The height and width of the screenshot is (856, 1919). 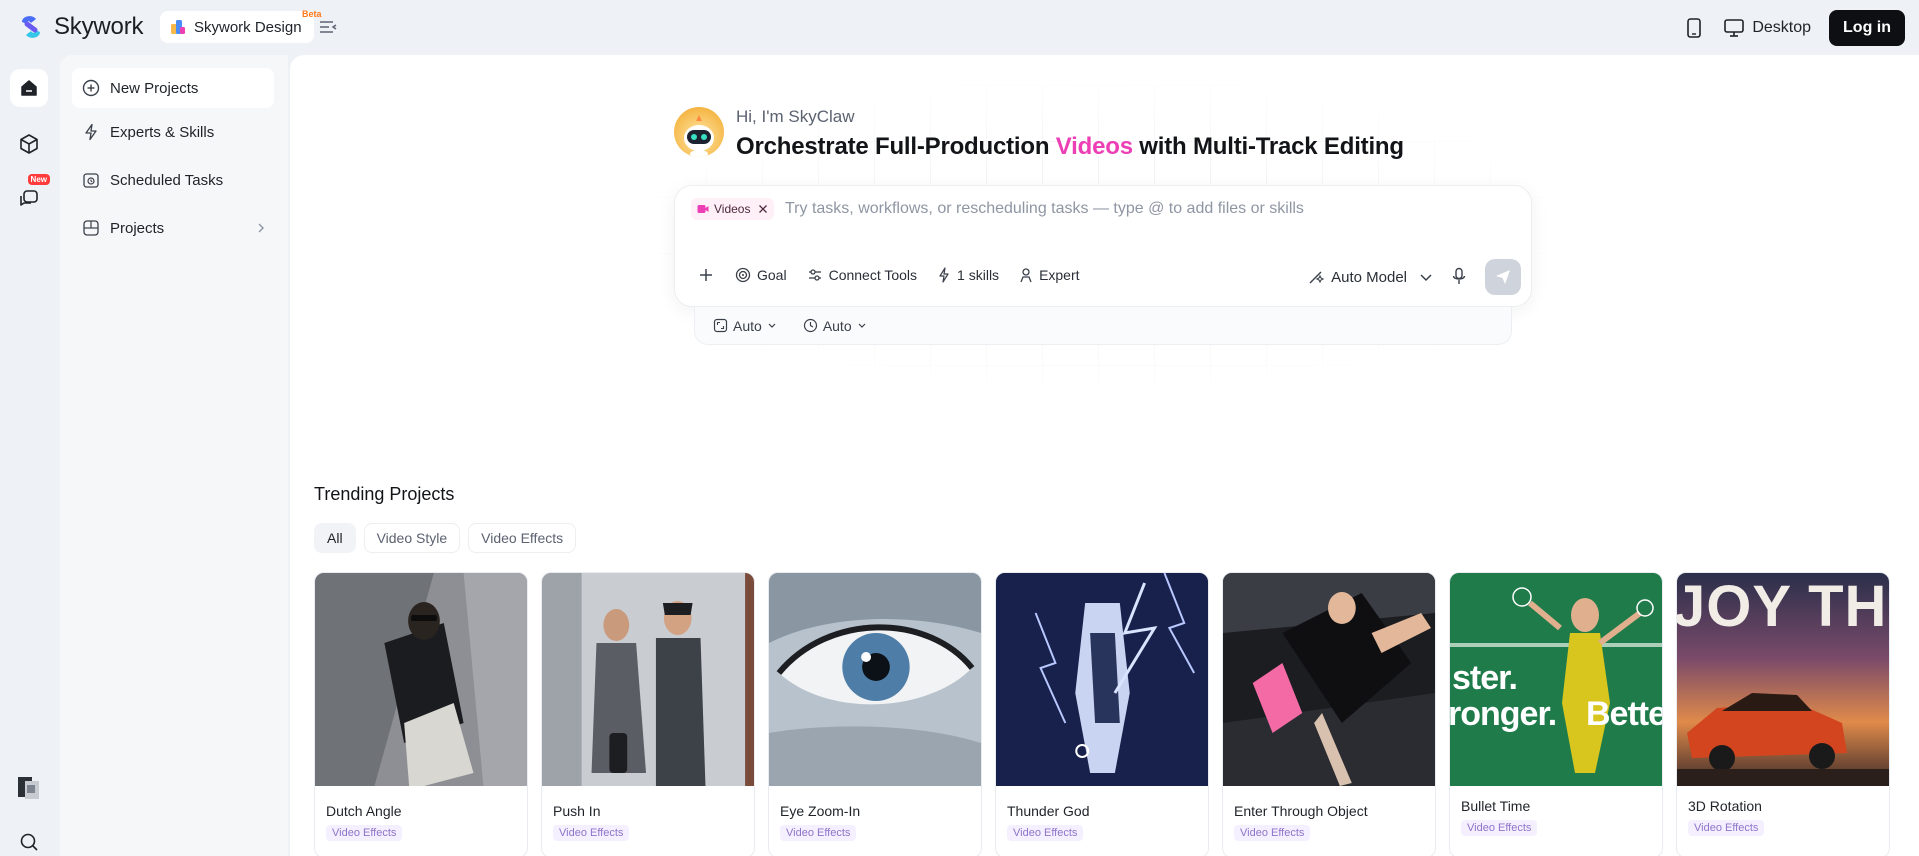 What do you see at coordinates (30, 196) in the screenshot?
I see `rail-chat: New` at bounding box center [30, 196].